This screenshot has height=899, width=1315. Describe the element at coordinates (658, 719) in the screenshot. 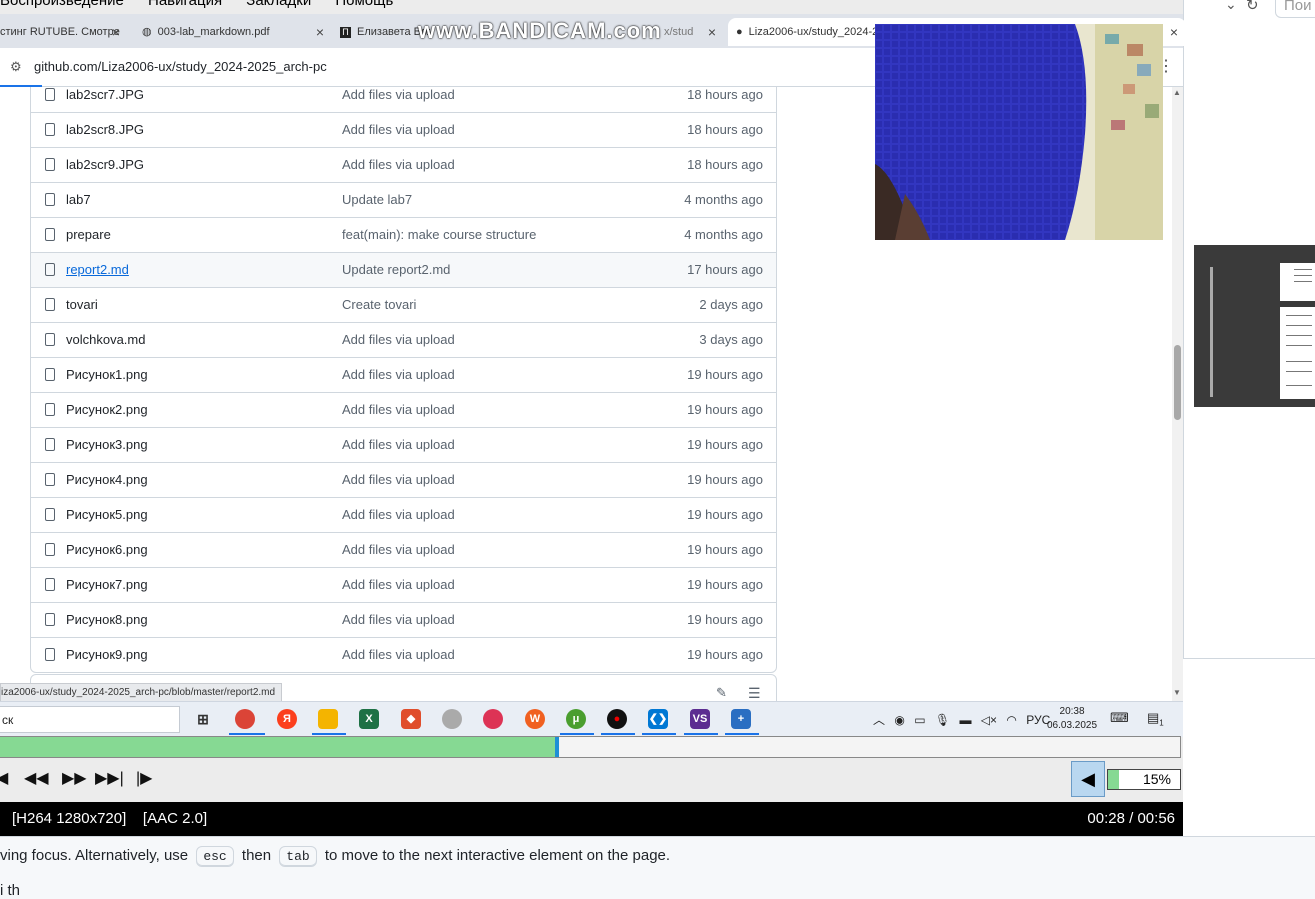

I see `vscode-icon: ❮❯` at that location.